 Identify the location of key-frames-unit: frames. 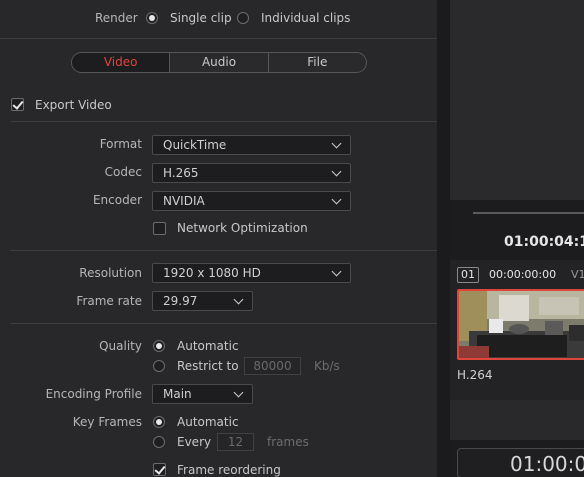
(288, 442).